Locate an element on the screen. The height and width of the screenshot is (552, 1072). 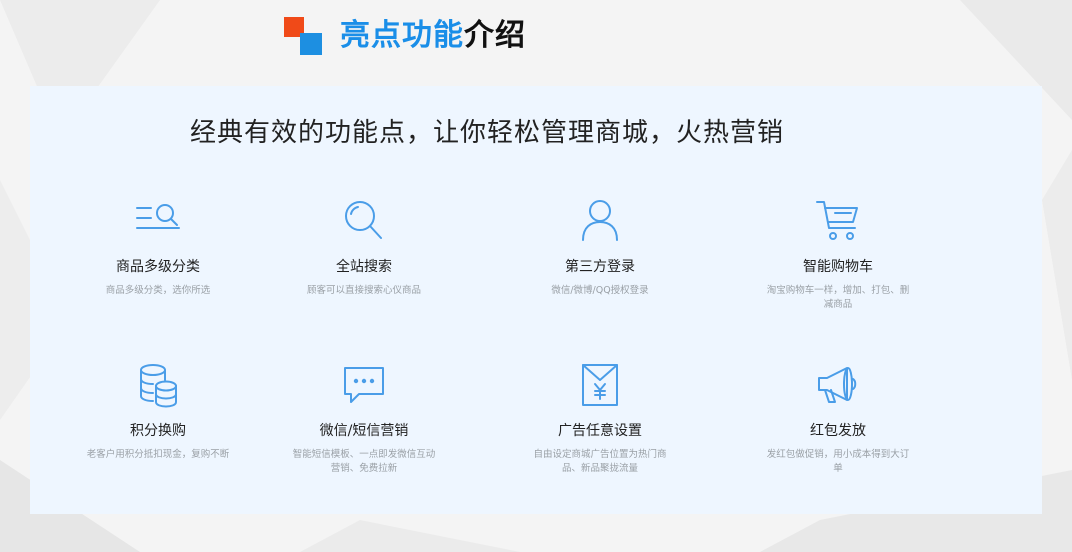
feature-desc: 顾客可以直接搜索心仪商品 is located at coordinates (363, 290).